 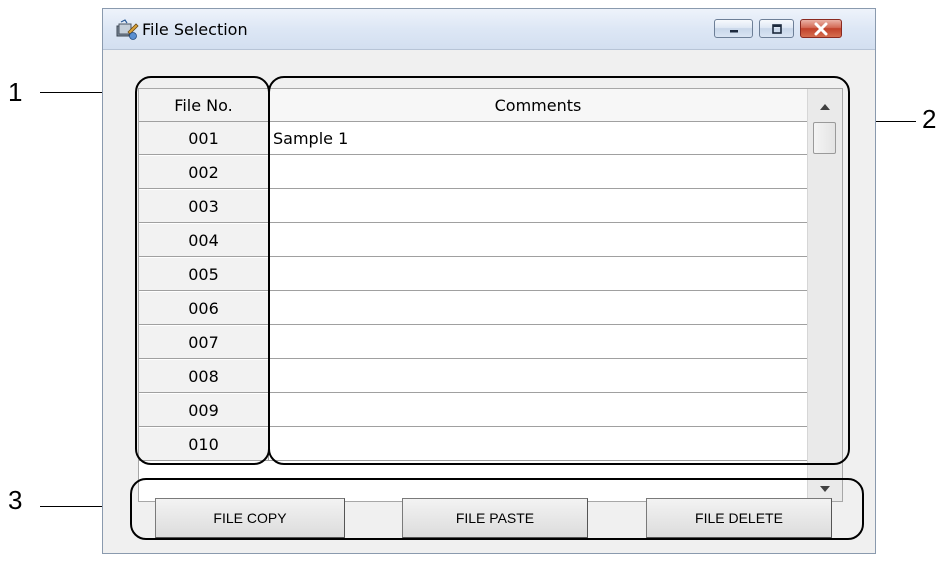 I want to click on callout-1: 1, so click(x=15, y=92).